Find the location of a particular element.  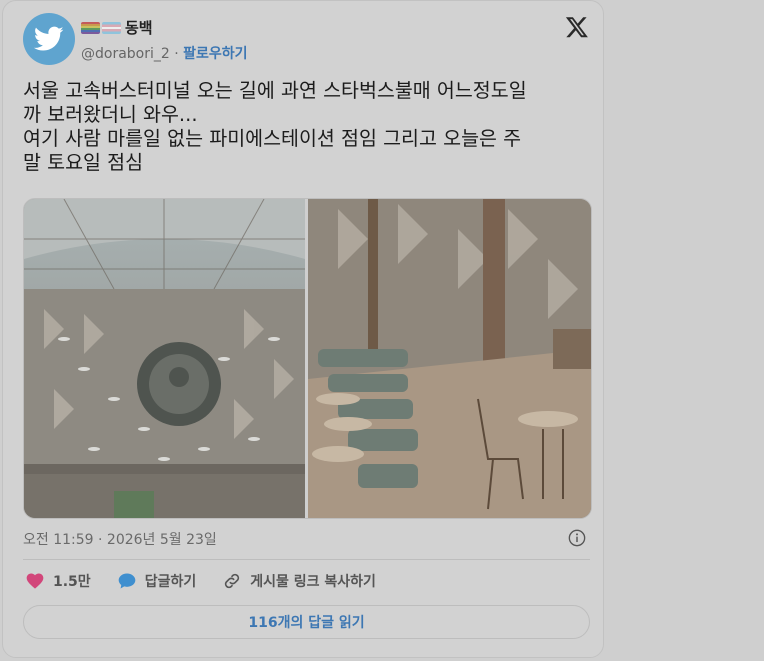

handle-row: @dorabori_2 · 팔로우하기 is located at coordinates (164, 53).